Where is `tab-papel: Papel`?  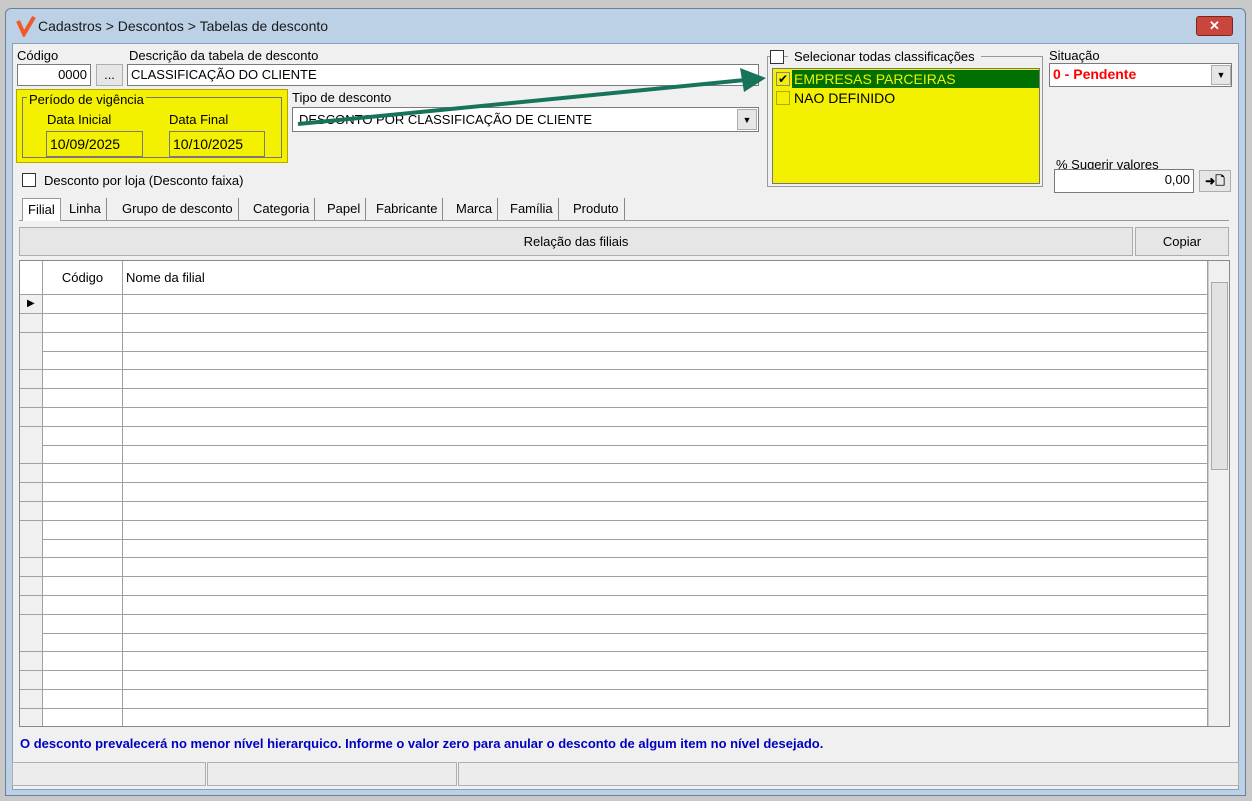 tab-papel: Papel is located at coordinates (344, 209).